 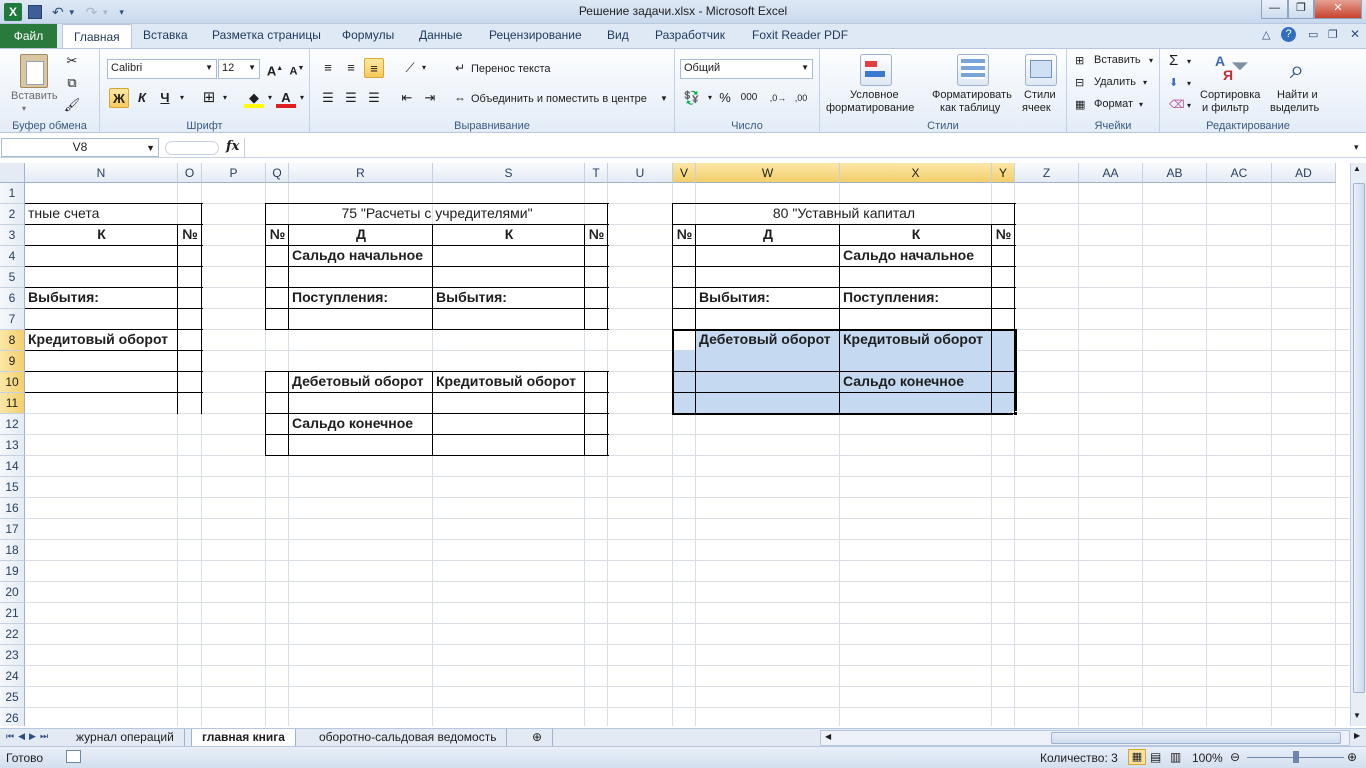 What do you see at coordinates (1189, 105) in the screenshot?
I see `clear-dropdown-icon: ▾` at bounding box center [1189, 105].